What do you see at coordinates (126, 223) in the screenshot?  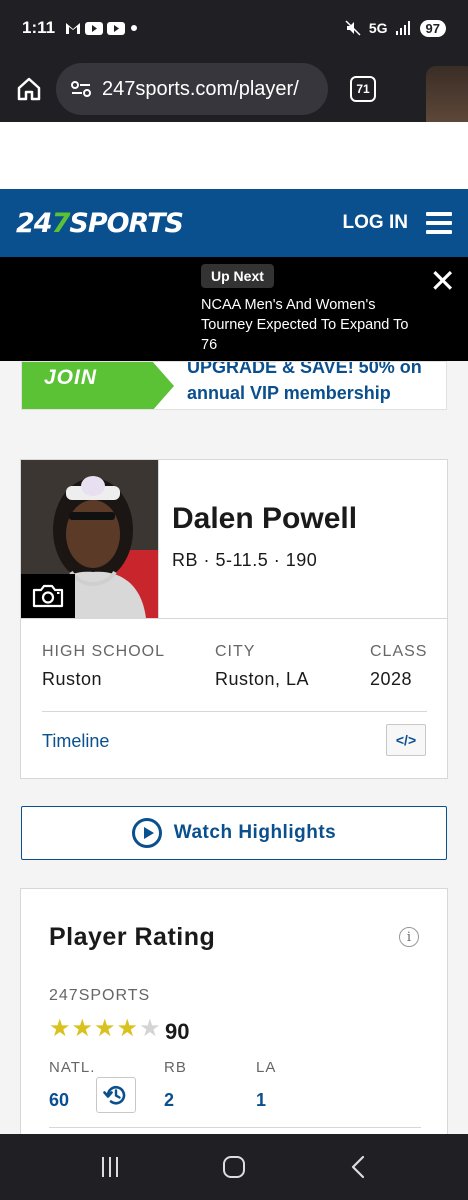 I see `logo-suffix: SPORTS` at bounding box center [126, 223].